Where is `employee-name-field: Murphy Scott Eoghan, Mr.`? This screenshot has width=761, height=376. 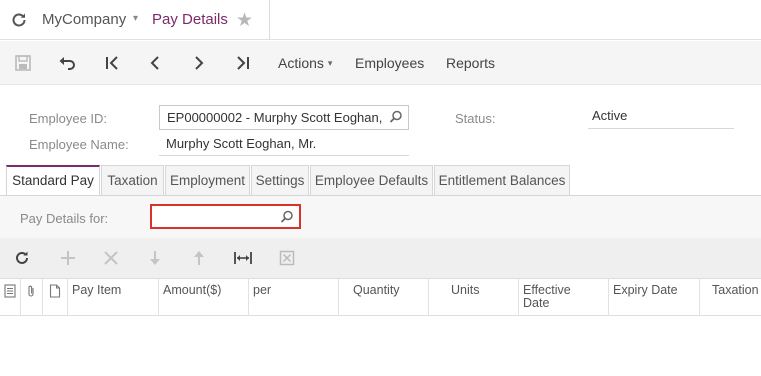
employee-name-field: Murphy Scott Eoghan, Mr. is located at coordinates (284, 146).